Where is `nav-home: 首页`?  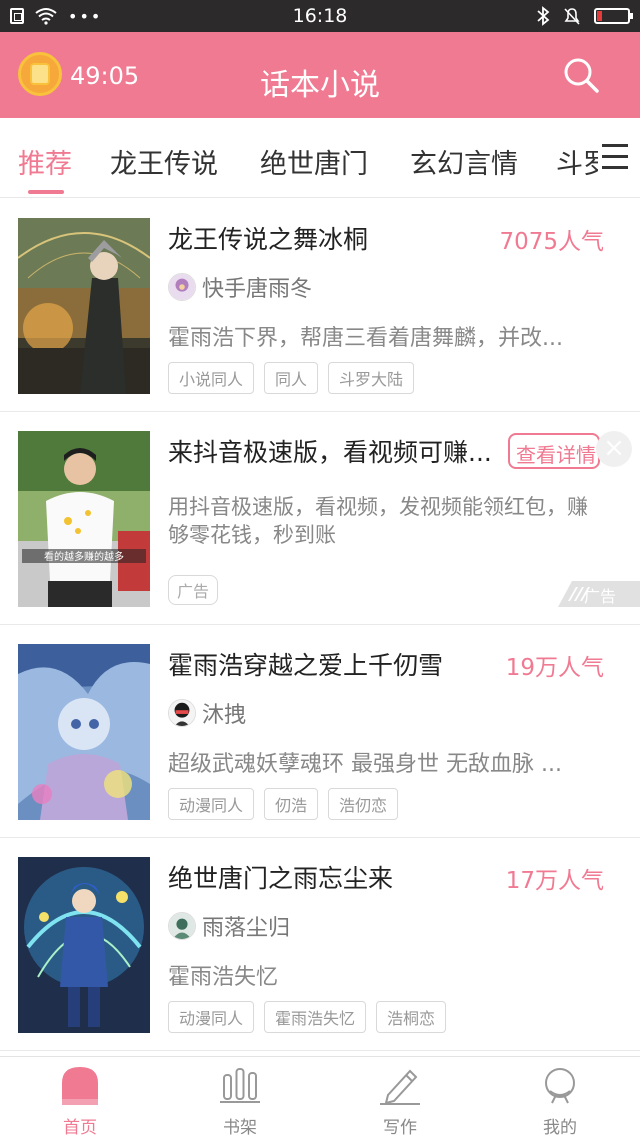 nav-home: 首页 is located at coordinates (80, 1097).